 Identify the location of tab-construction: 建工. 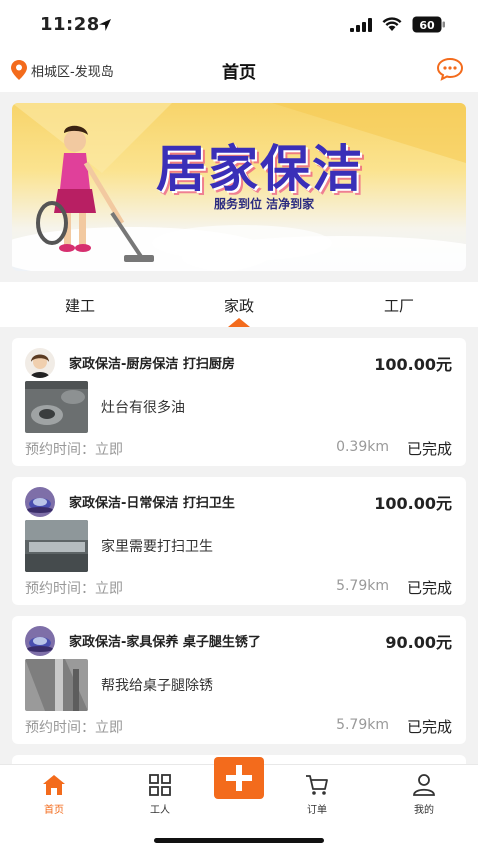
(80, 305).